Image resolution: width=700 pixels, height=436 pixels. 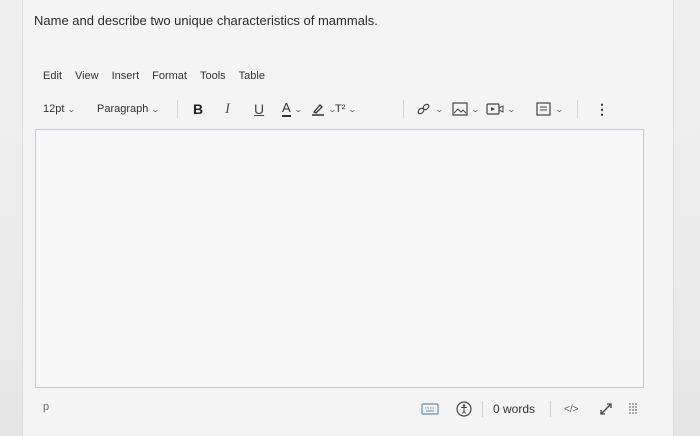 I want to click on expand-icon, so click(x=606, y=409).